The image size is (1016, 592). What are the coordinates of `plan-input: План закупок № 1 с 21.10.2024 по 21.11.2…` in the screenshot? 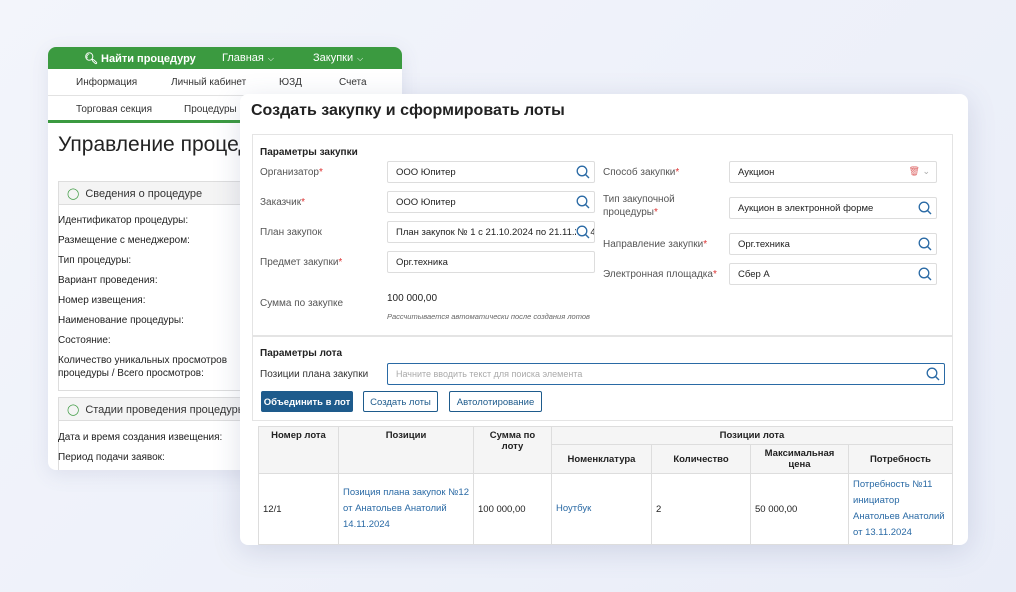 It's located at (491, 232).